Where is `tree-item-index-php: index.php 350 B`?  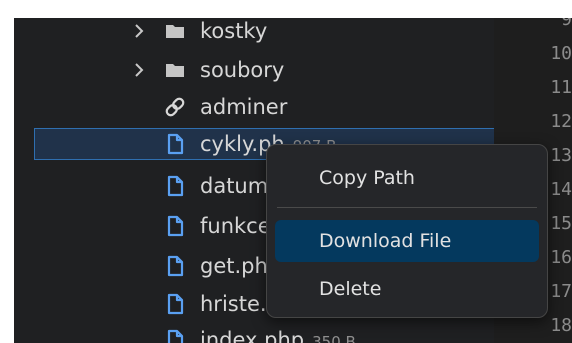 tree-item-index-php: index.php 350 B is located at coordinates (254, 333).